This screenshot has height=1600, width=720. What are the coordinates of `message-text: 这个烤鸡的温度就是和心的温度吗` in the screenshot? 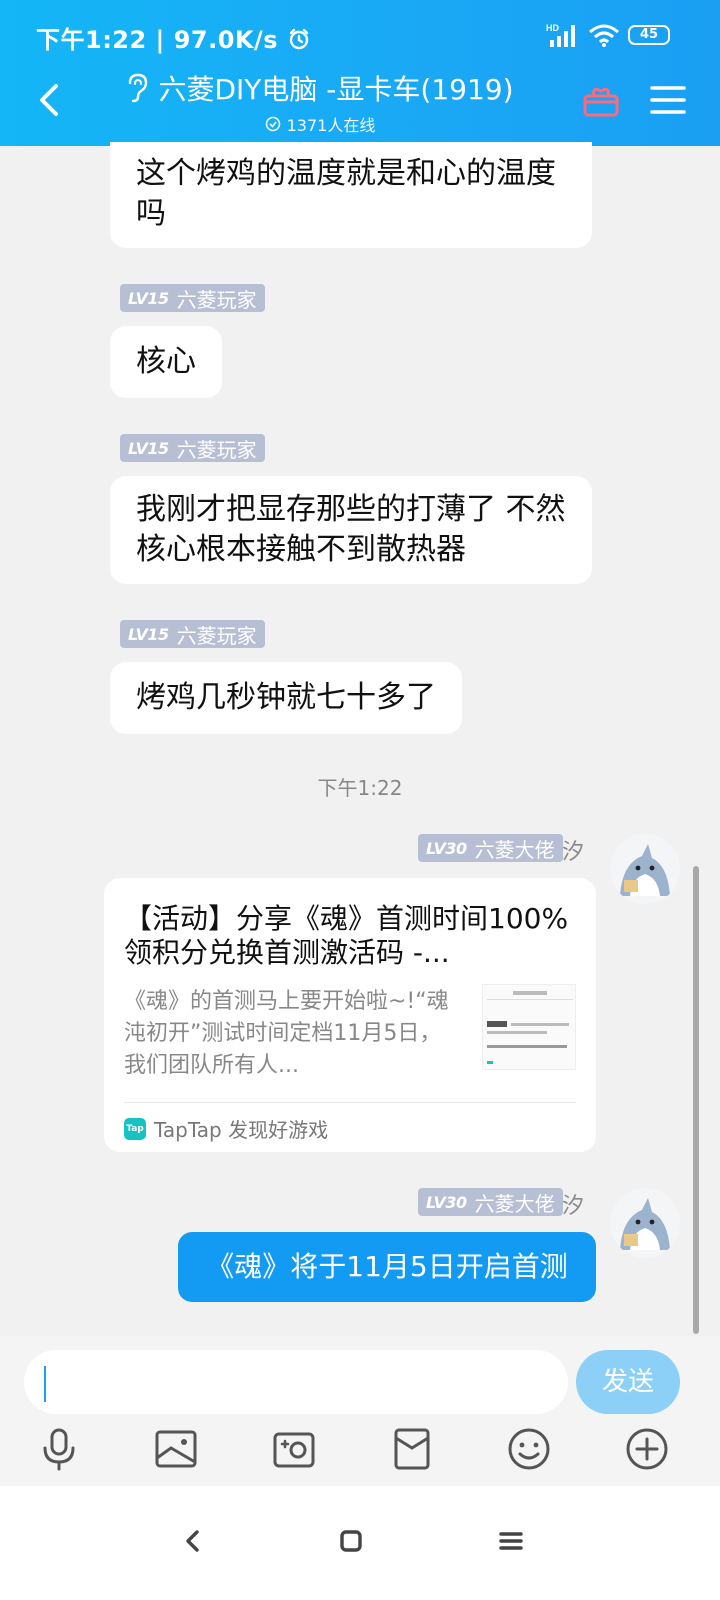 It's located at (346, 193).